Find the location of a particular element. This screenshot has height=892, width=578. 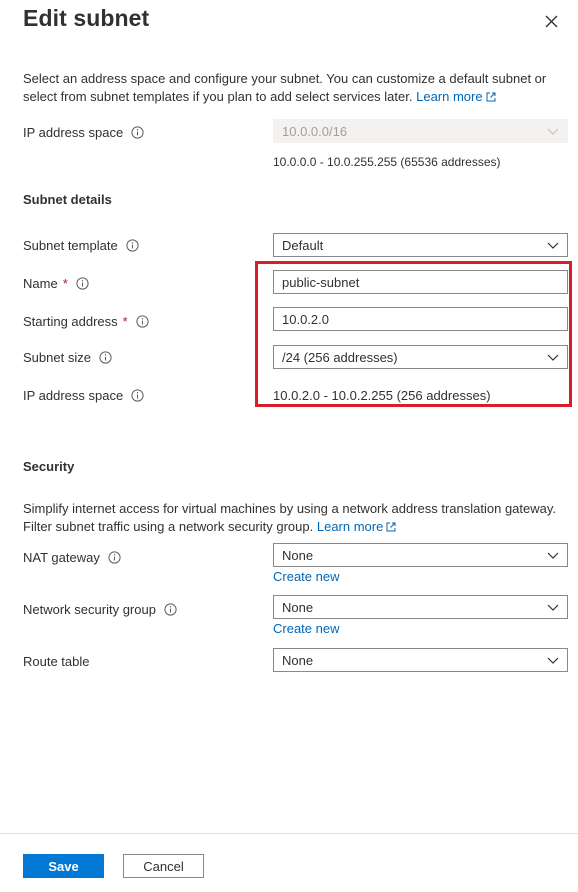

route-table-select: None is located at coordinates (420, 660).